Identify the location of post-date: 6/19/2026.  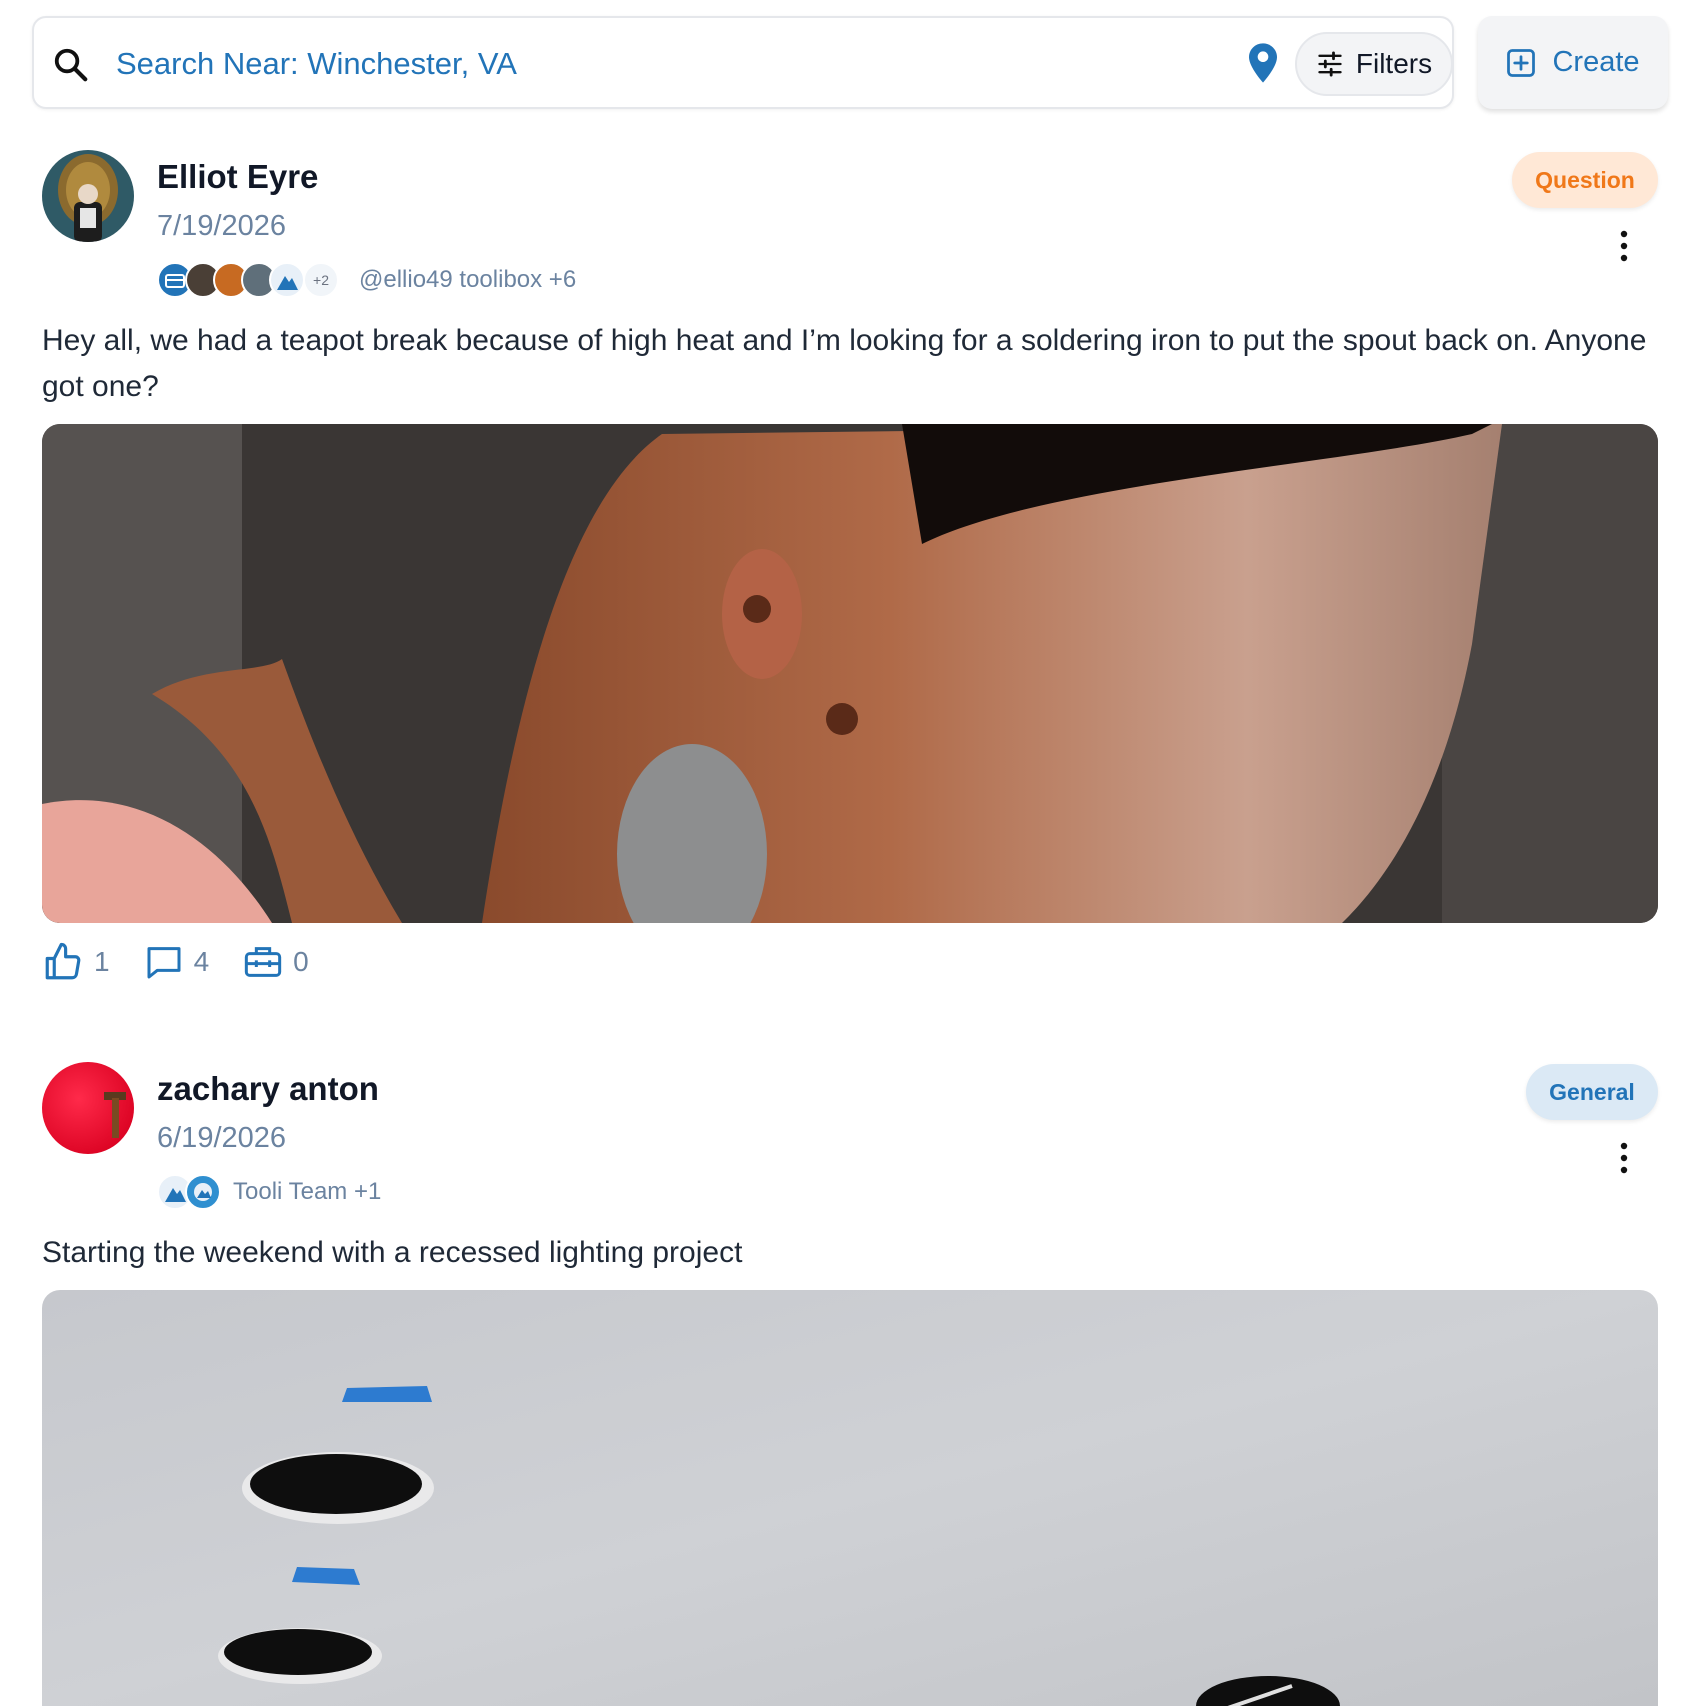
(222, 1138).